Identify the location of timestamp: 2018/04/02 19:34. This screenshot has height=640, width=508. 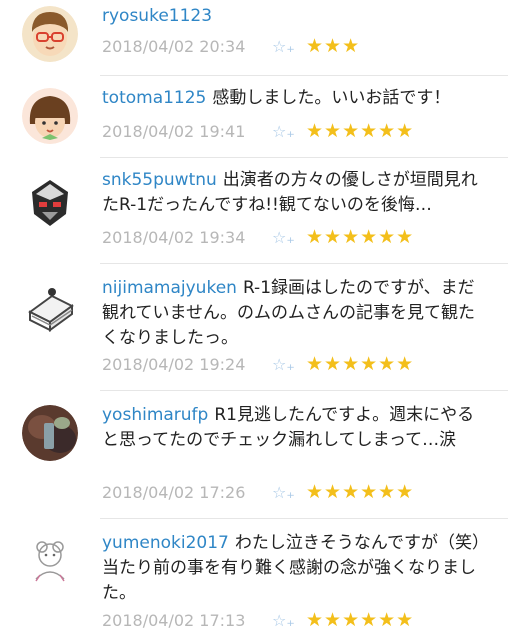
(174, 237).